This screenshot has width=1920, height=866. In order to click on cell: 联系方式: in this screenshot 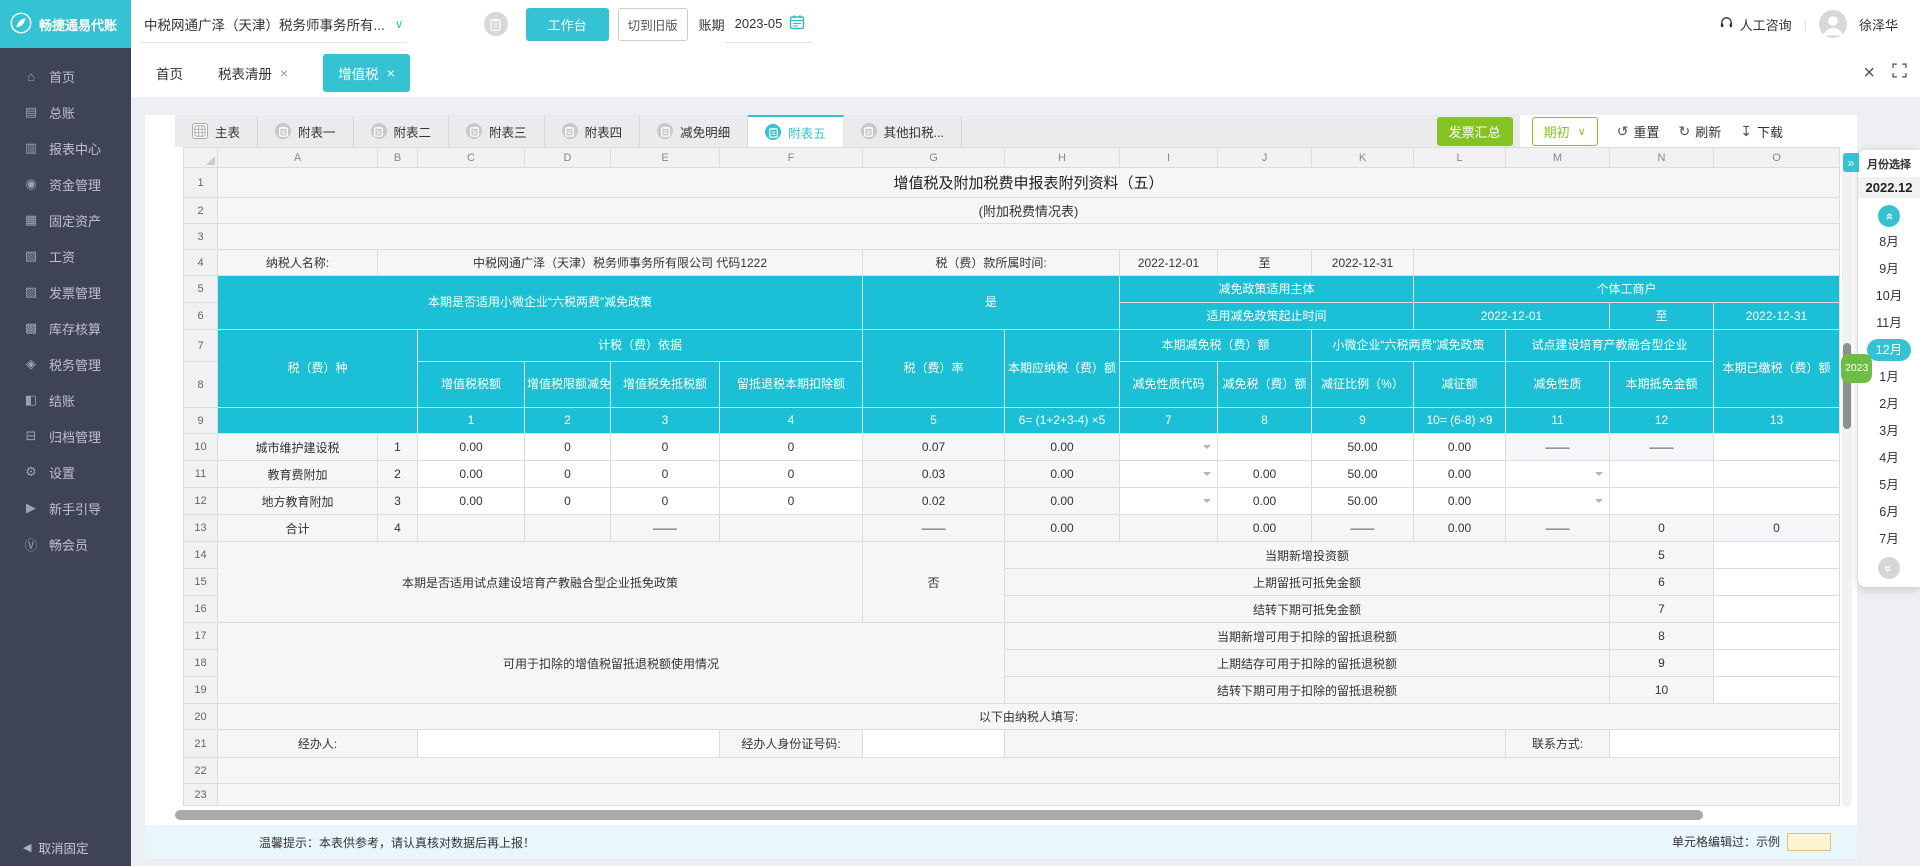, I will do `click(1557, 743)`.